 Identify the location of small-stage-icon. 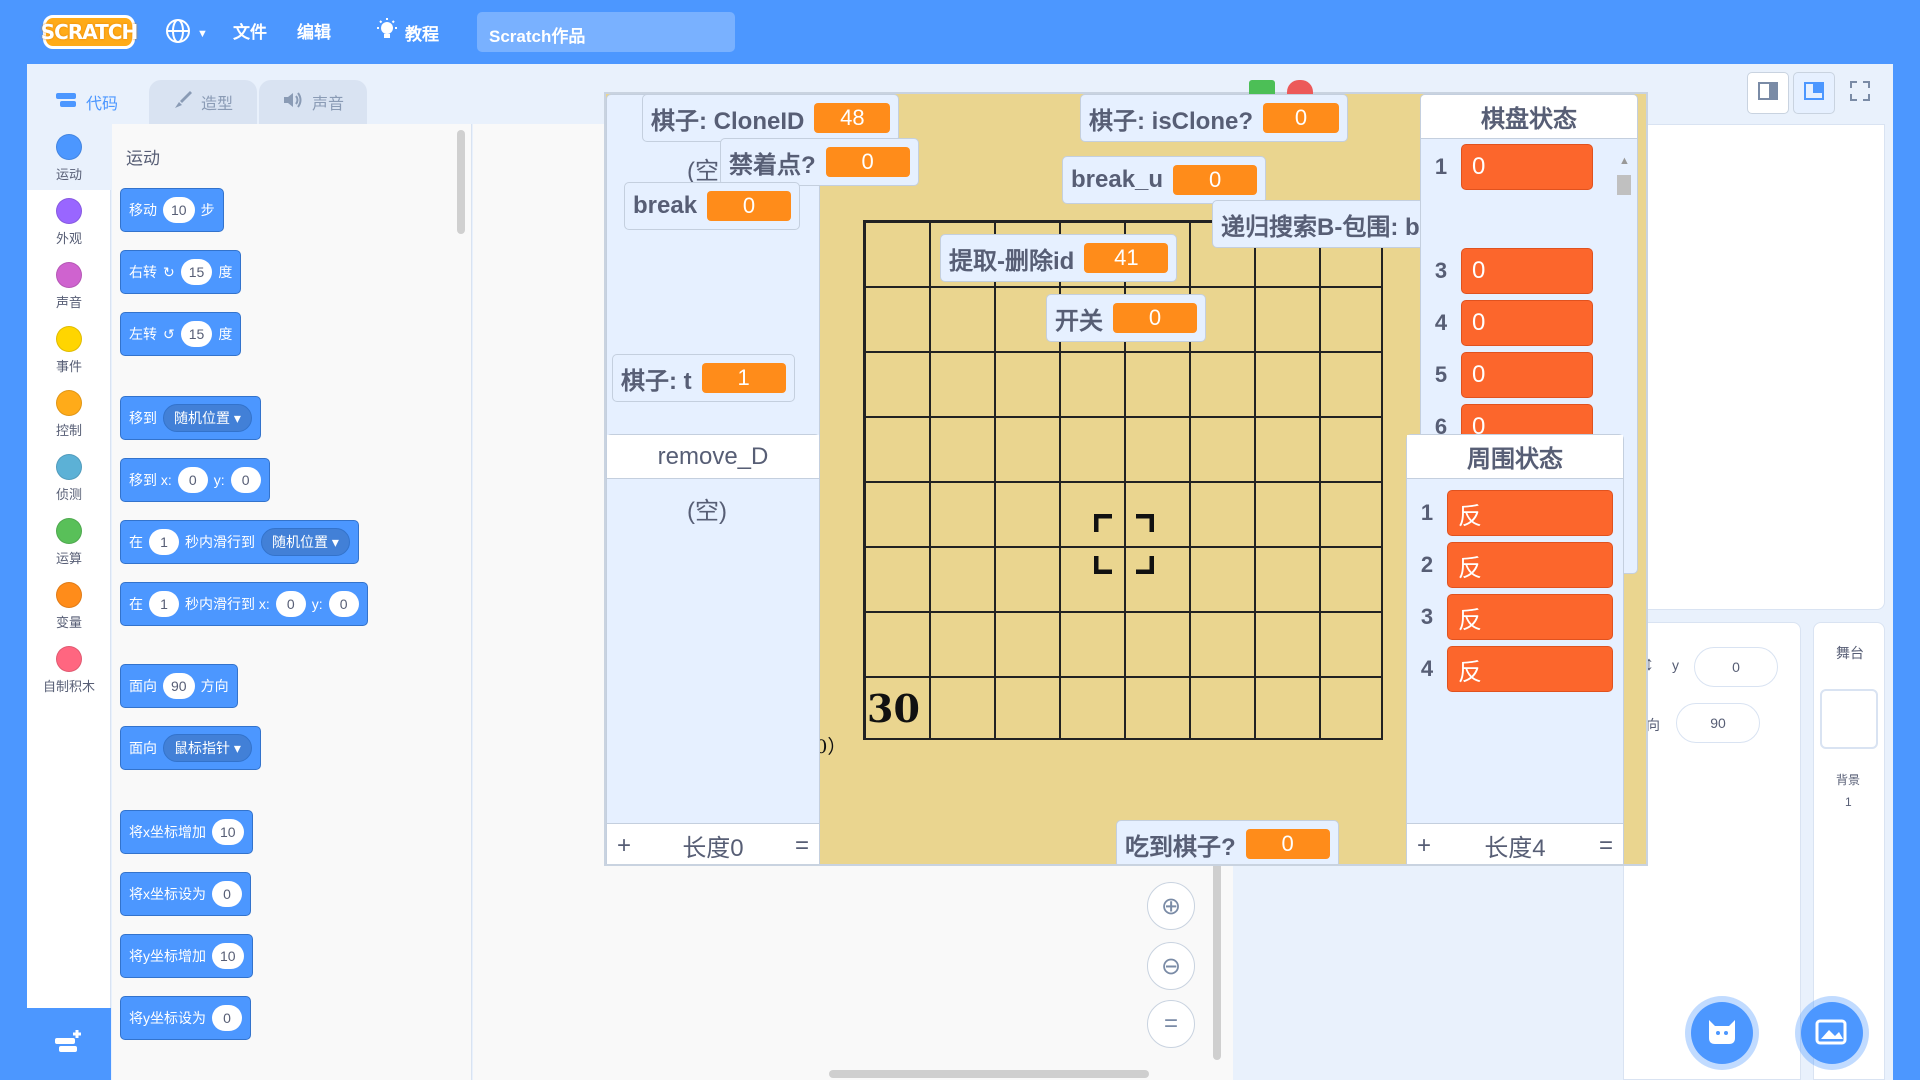
(1768, 93).